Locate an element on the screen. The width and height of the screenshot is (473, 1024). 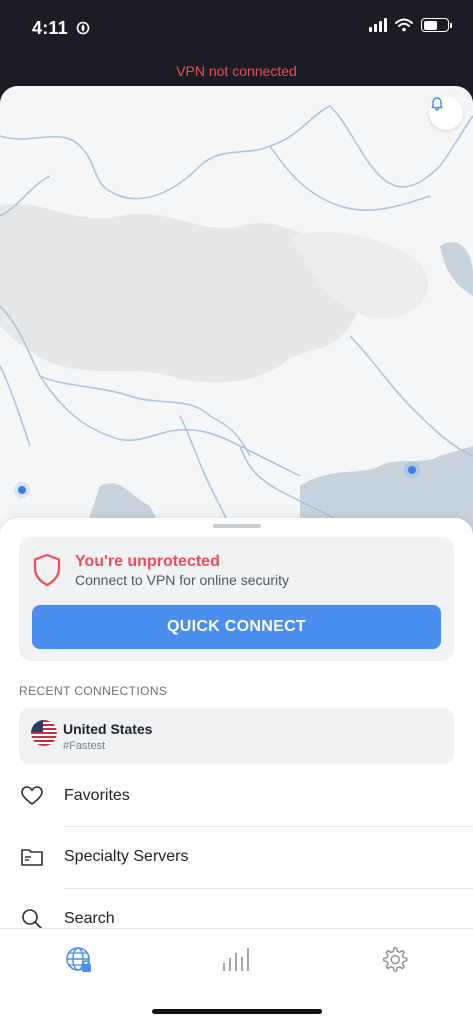
gear-icon is located at coordinates (395, 959).